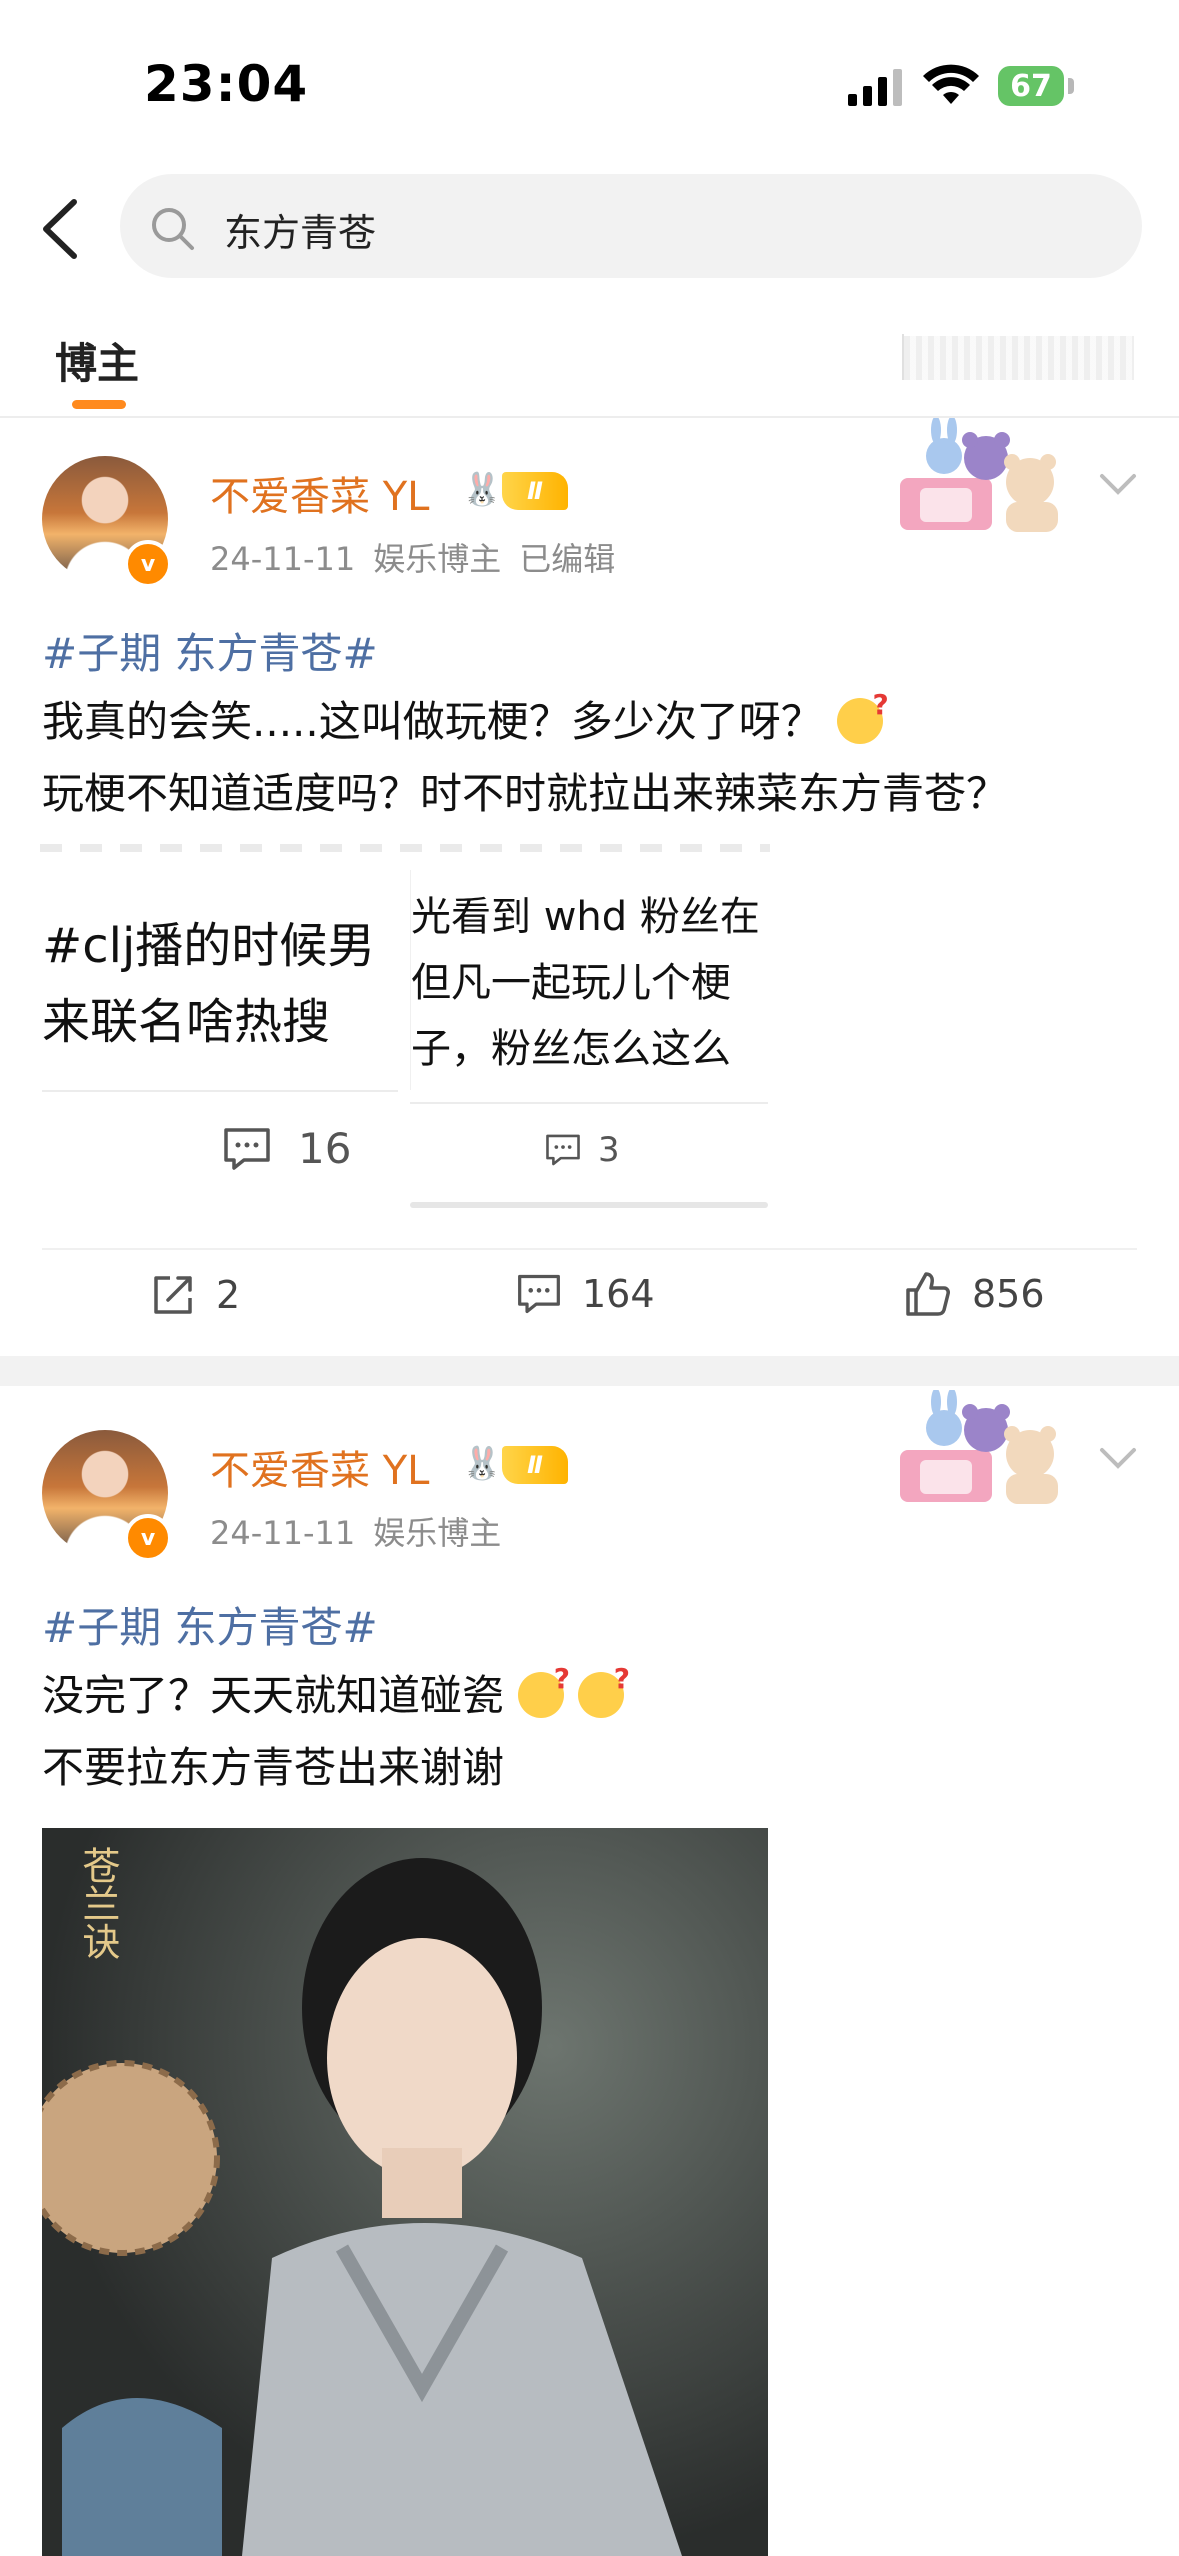 Image resolution: width=1179 pixels, height=2556 pixels. Describe the element at coordinates (571, 983) in the screenshot. I see `quoted-text-line: 但凡一起玩儿个梗` at that location.